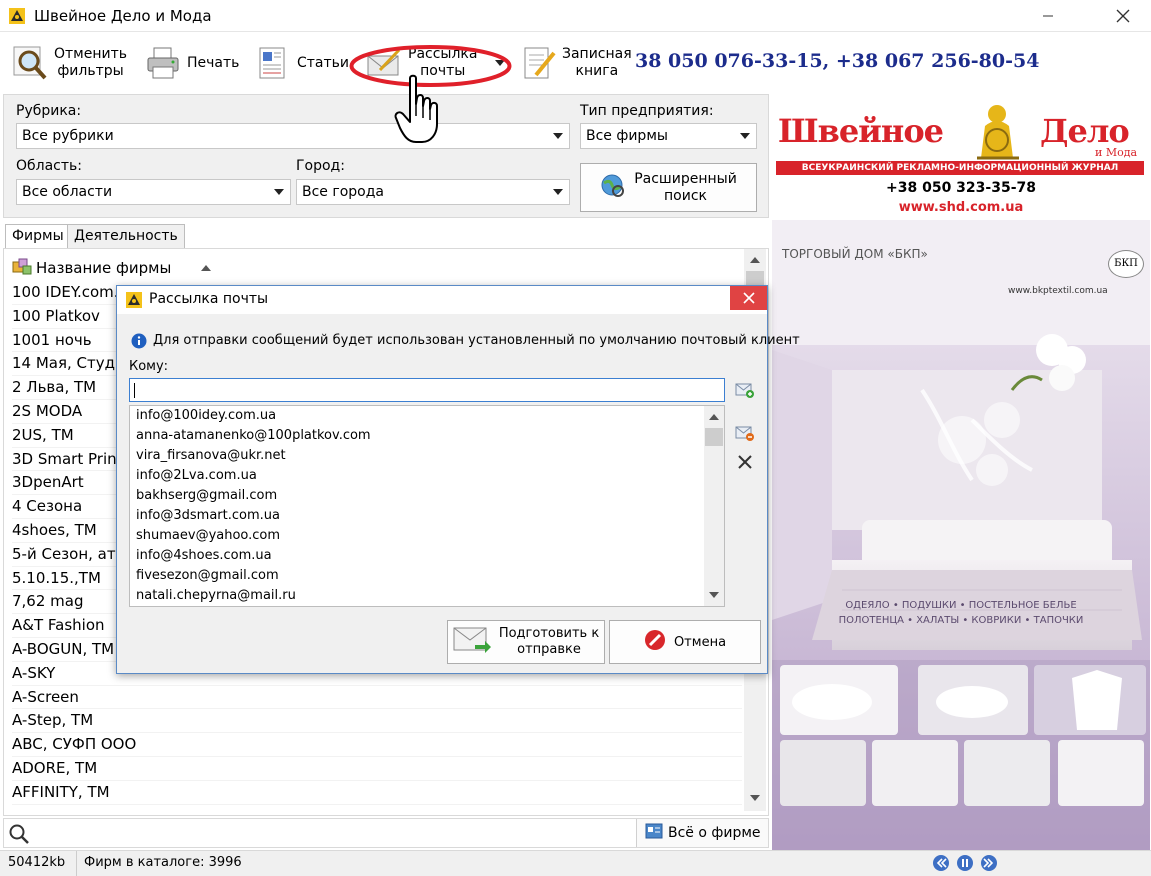  I want to click on type-value: Все фирмы, so click(627, 136).